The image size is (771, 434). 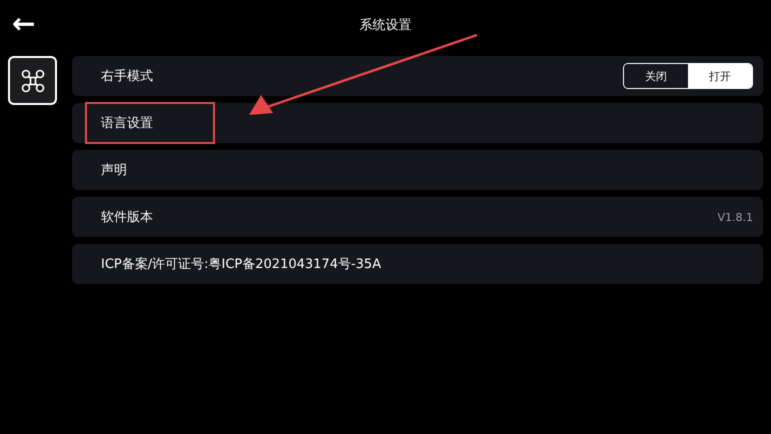 I want to click on row-label: 声明, so click(x=114, y=171).